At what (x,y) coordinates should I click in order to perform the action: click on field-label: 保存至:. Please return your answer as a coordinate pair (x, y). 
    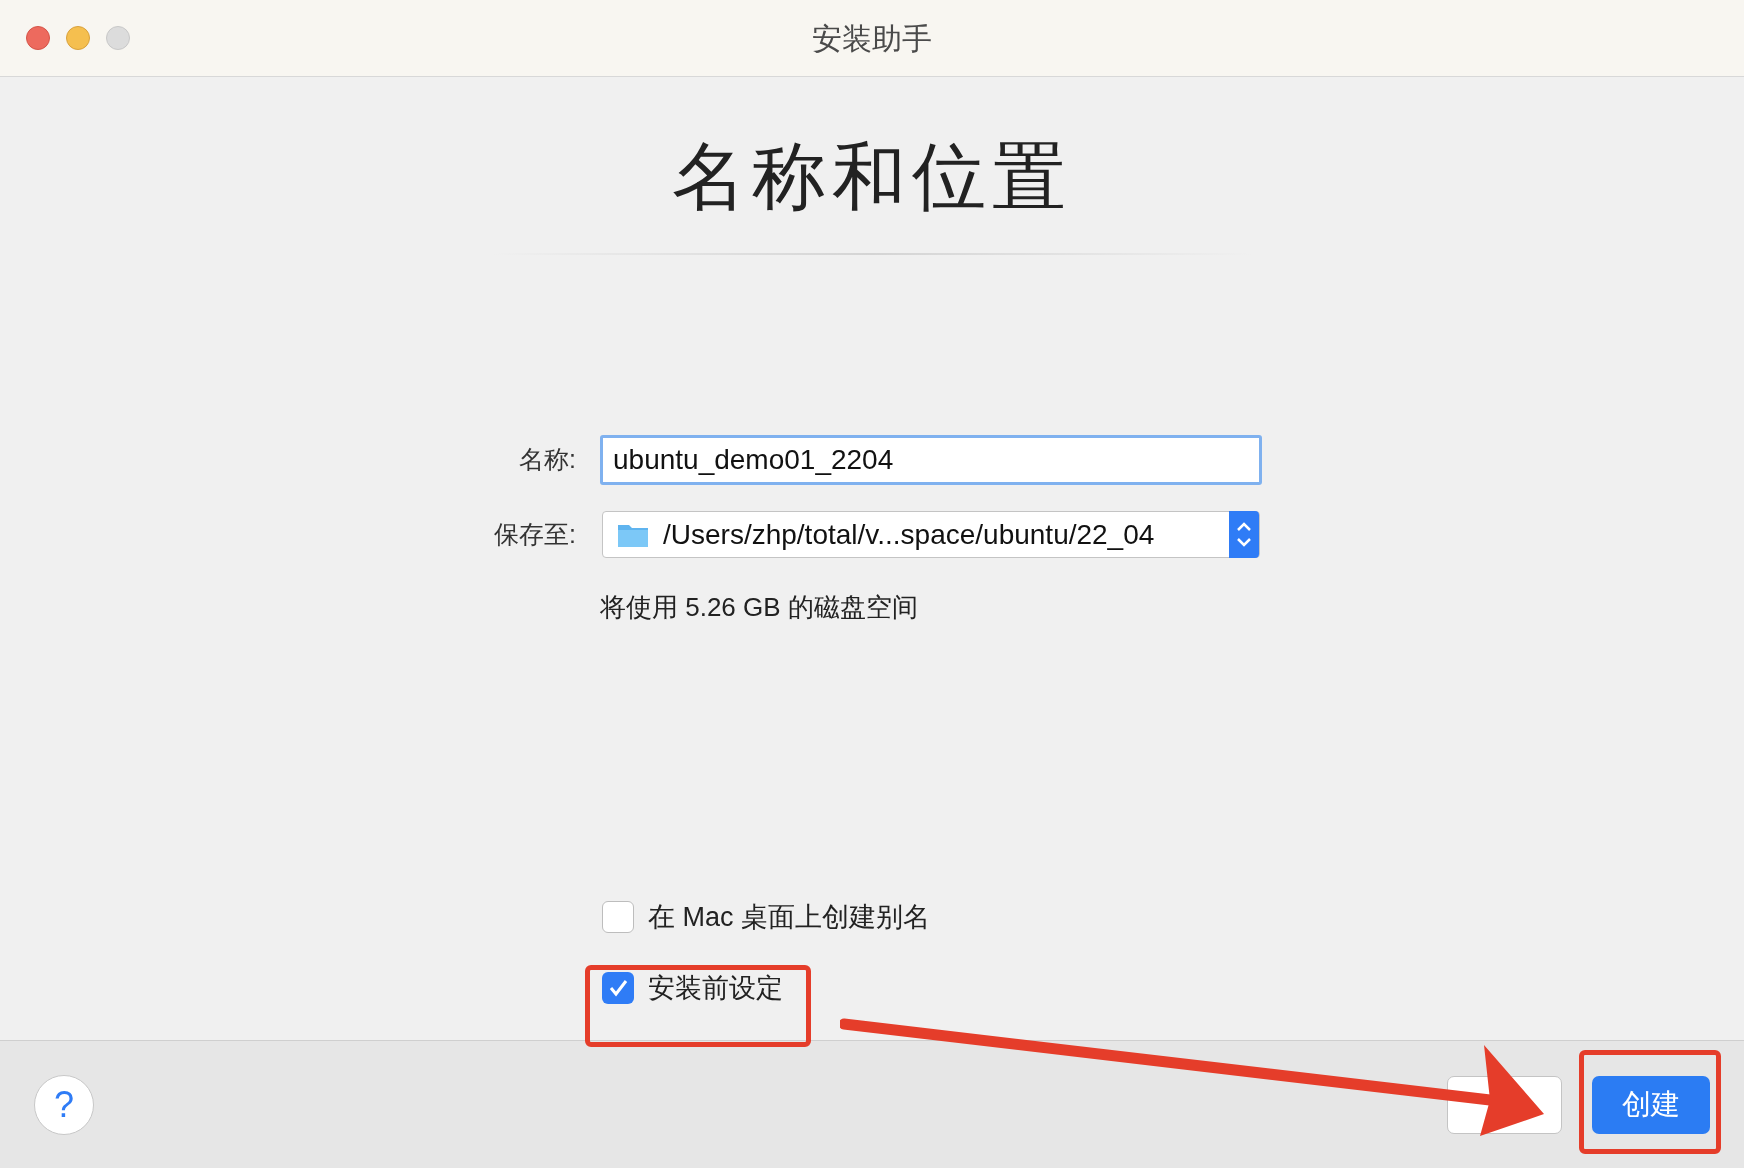
    Looking at the image, I should click on (535, 534).